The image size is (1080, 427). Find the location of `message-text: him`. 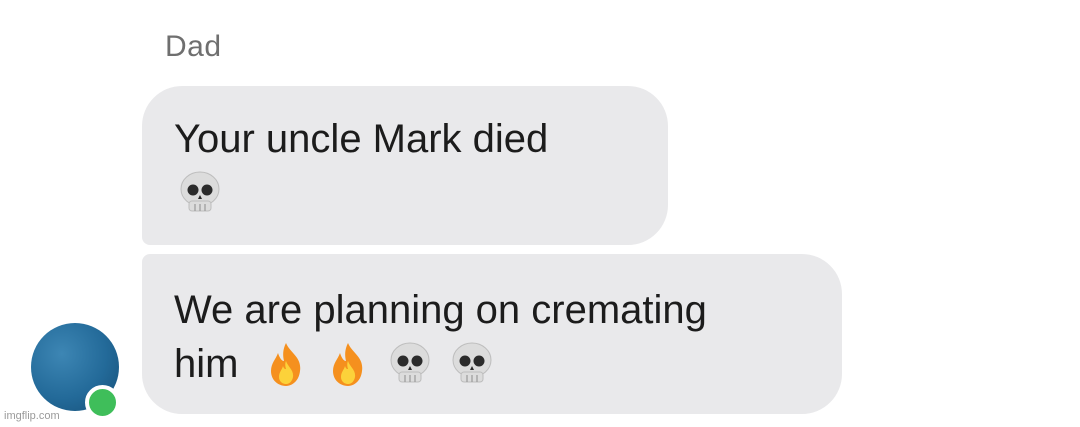

message-text: him is located at coordinates (206, 364).